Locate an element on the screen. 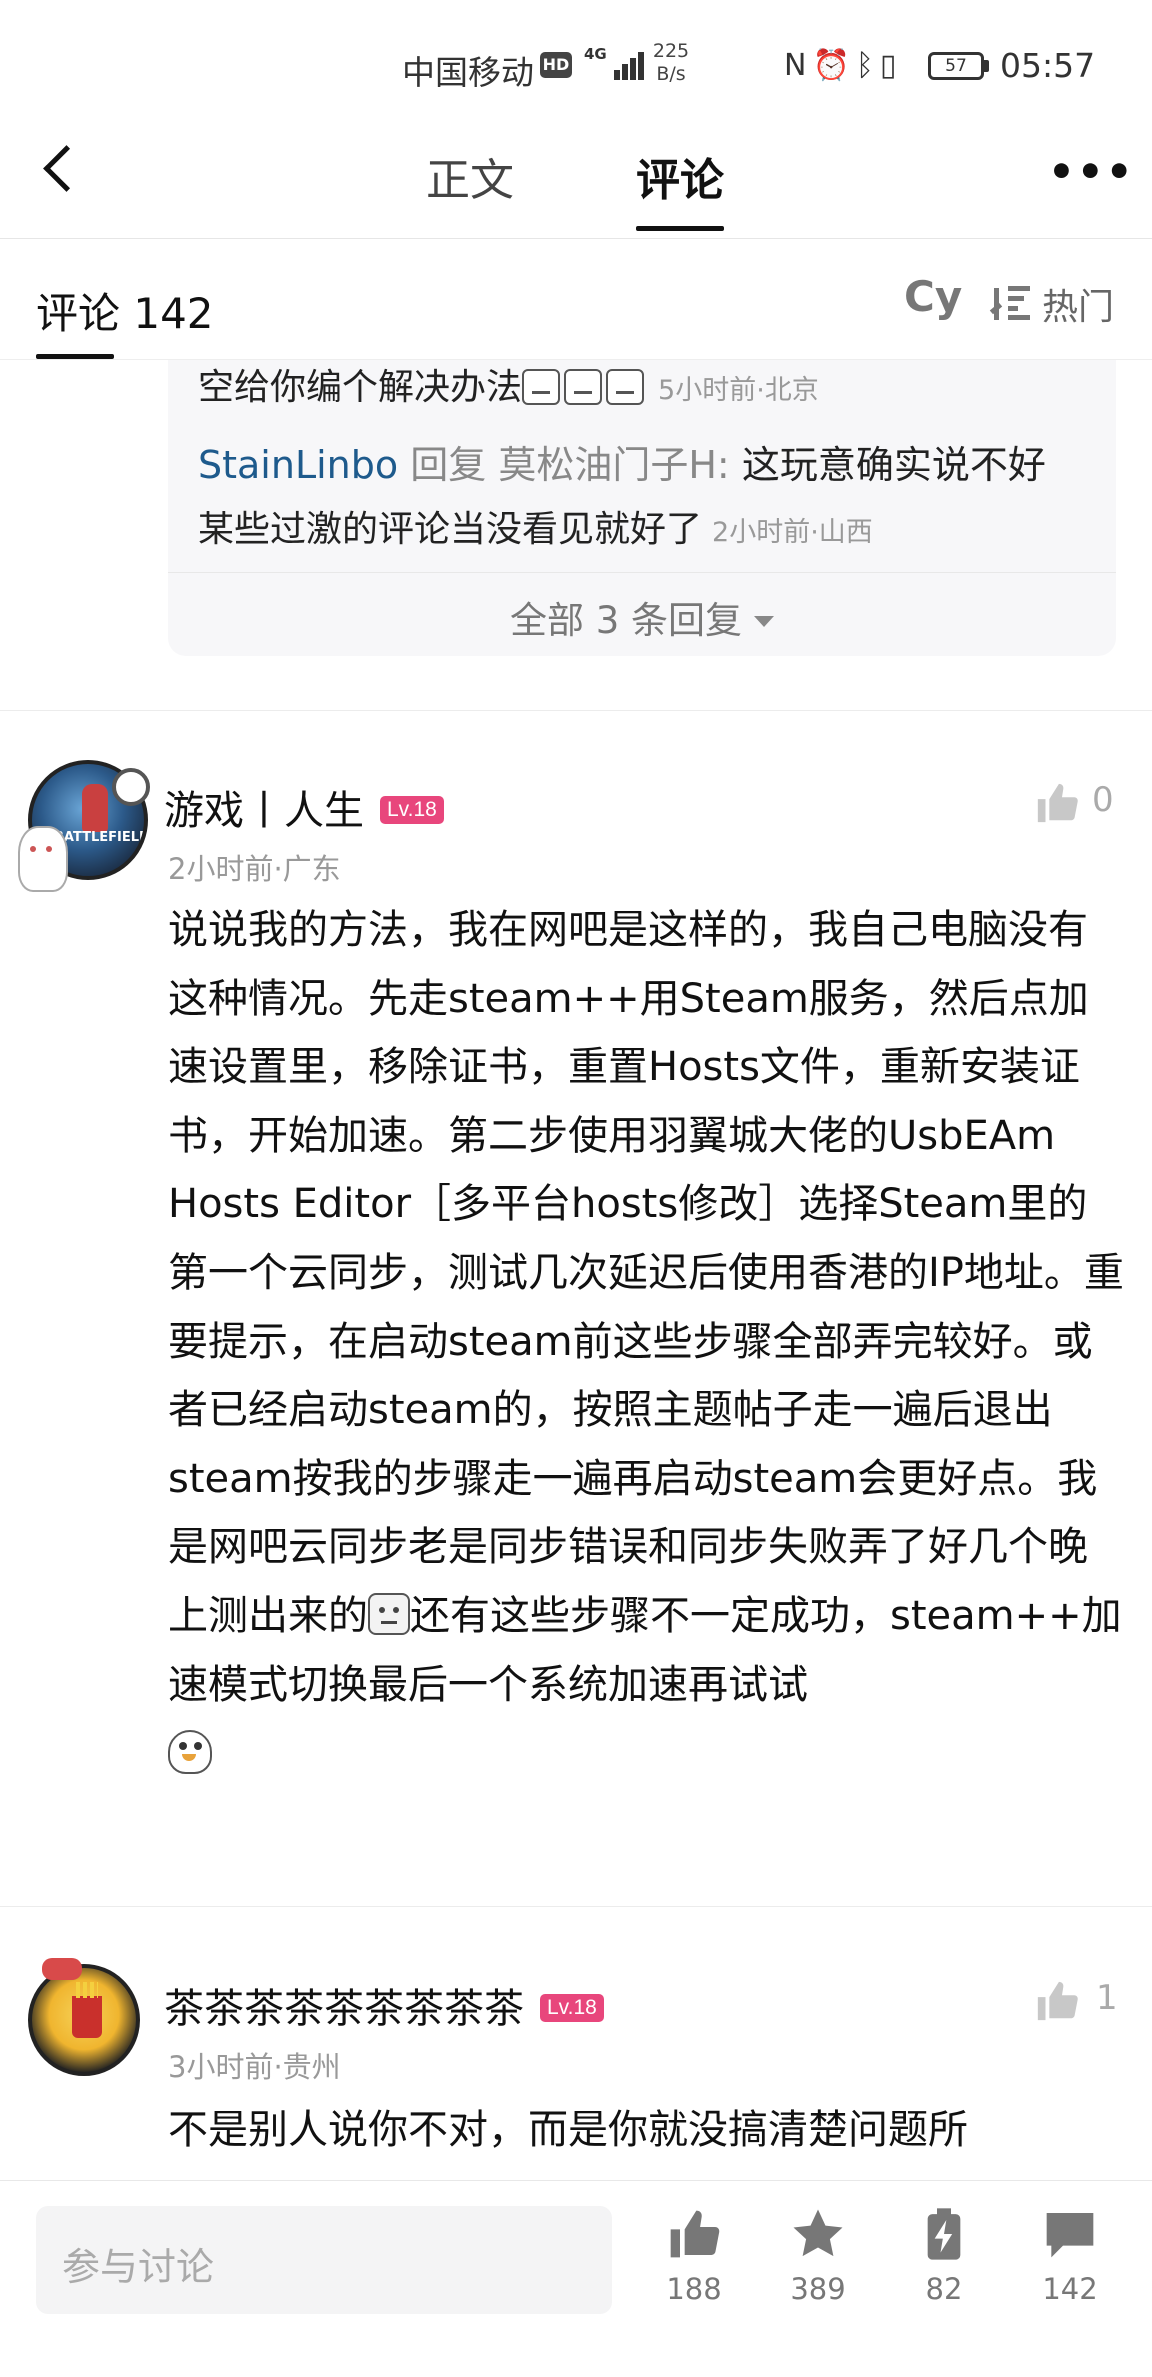  reply-line: 空给你编个解决办法 5小时前·北京 is located at coordinates (508, 387).